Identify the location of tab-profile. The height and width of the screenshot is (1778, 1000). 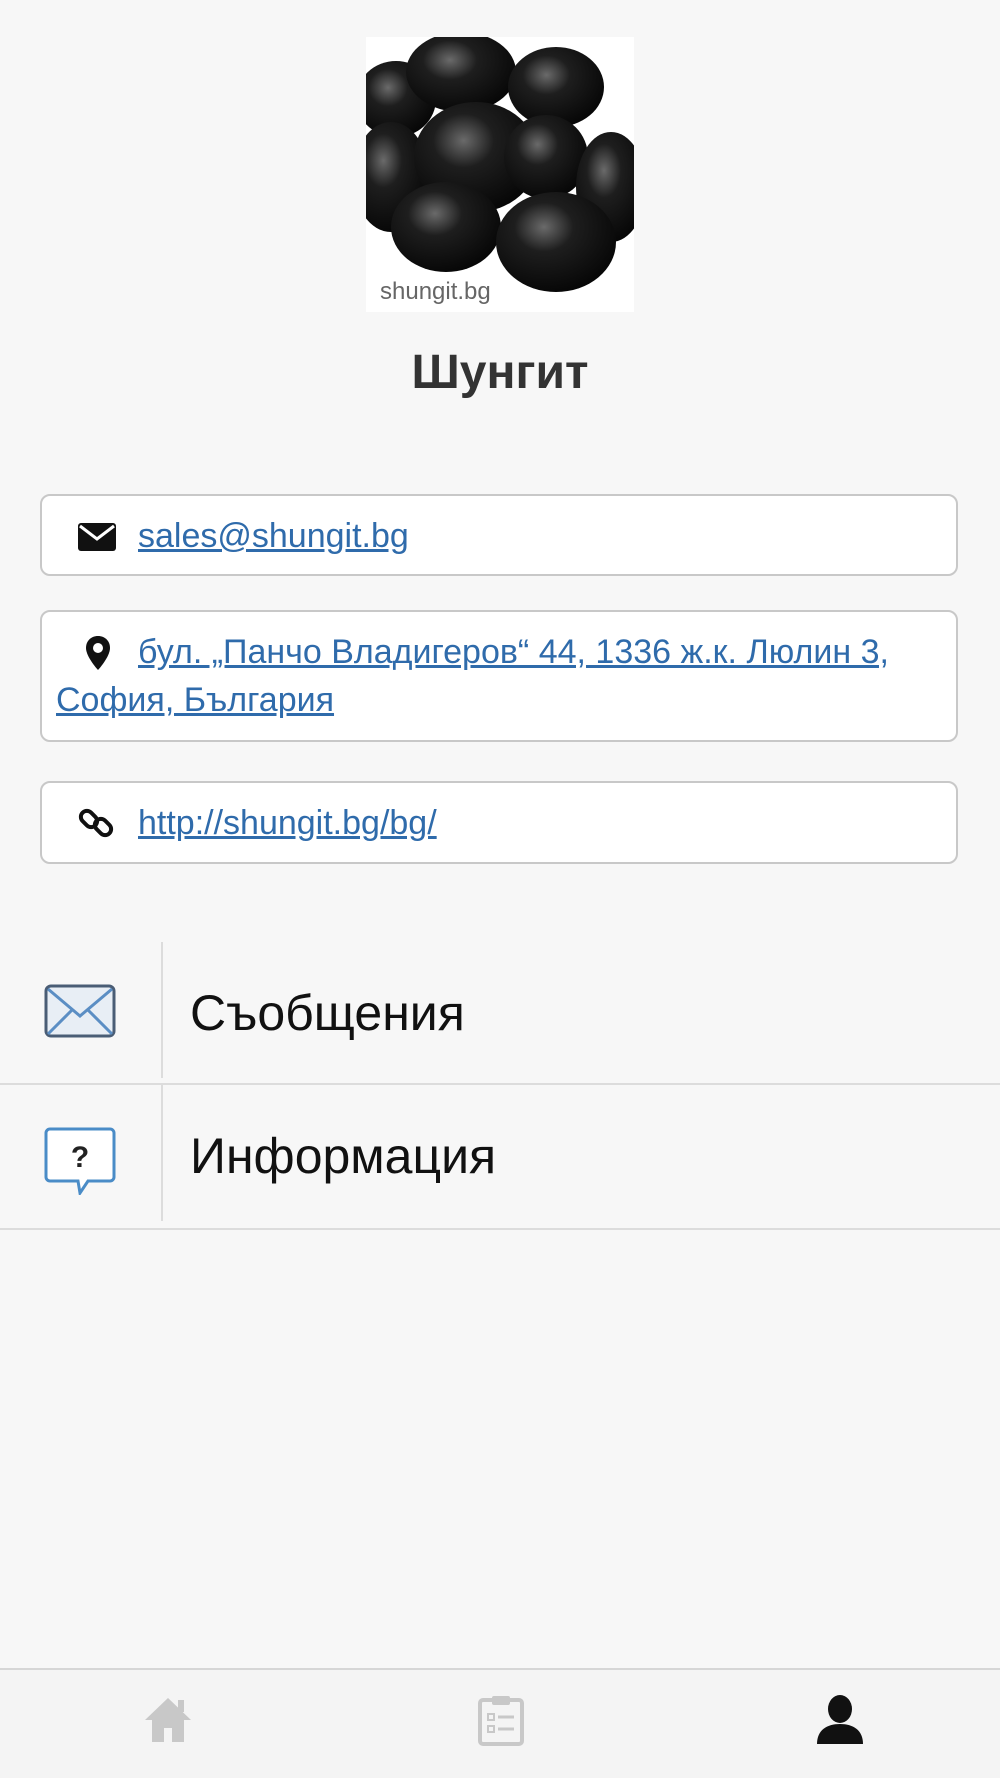
(840, 1722).